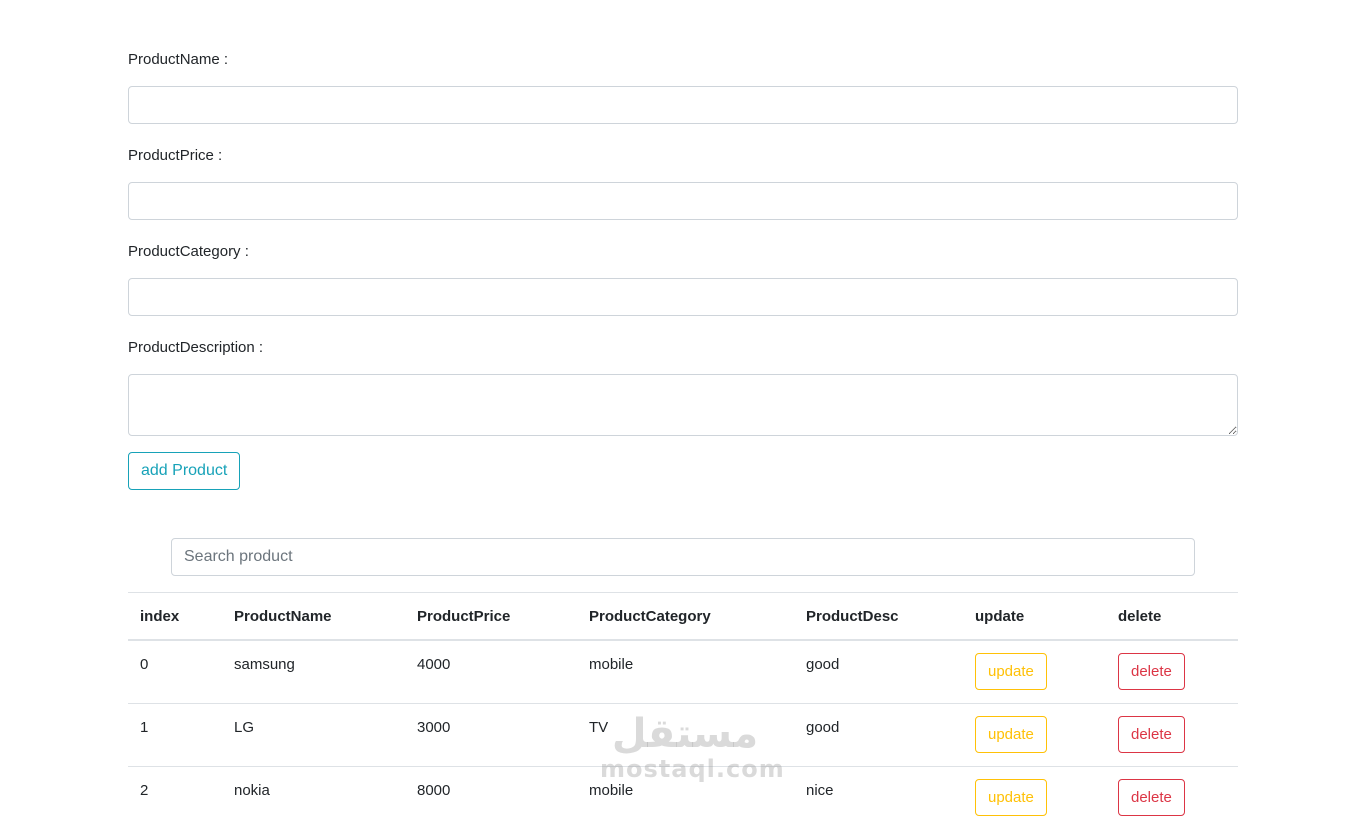 The image size is (1366, 829). Describe the element at coordinates (175, 617) in the screenshot. I see `header-index: index` at that location.